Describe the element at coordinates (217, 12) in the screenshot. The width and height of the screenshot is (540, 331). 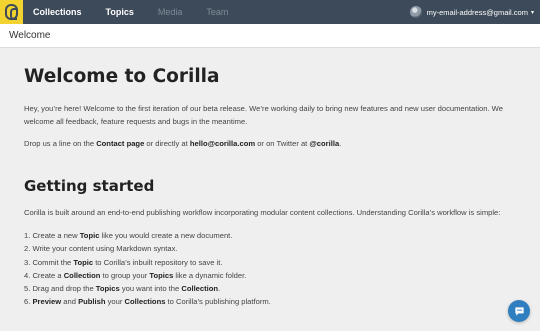
I see `nav-item-team: Team` at that location.